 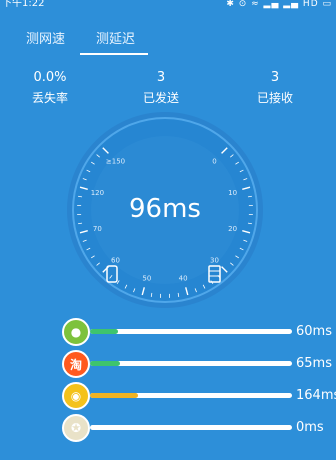 I want to click on stats-panel: 0.0% 丢失率 3 已发送 3 已接收, so click(x=168, y=90).